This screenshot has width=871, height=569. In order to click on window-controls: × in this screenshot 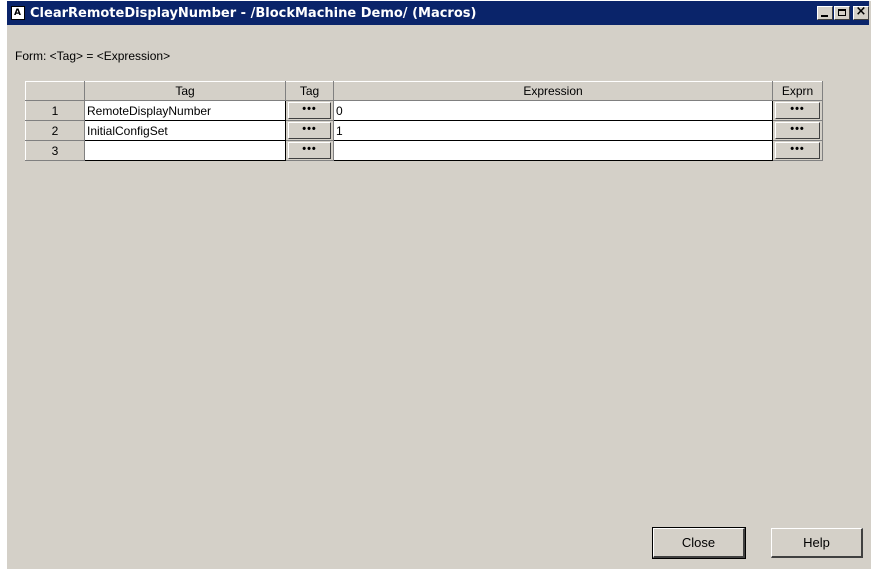, I will do `click(842, 12)`.